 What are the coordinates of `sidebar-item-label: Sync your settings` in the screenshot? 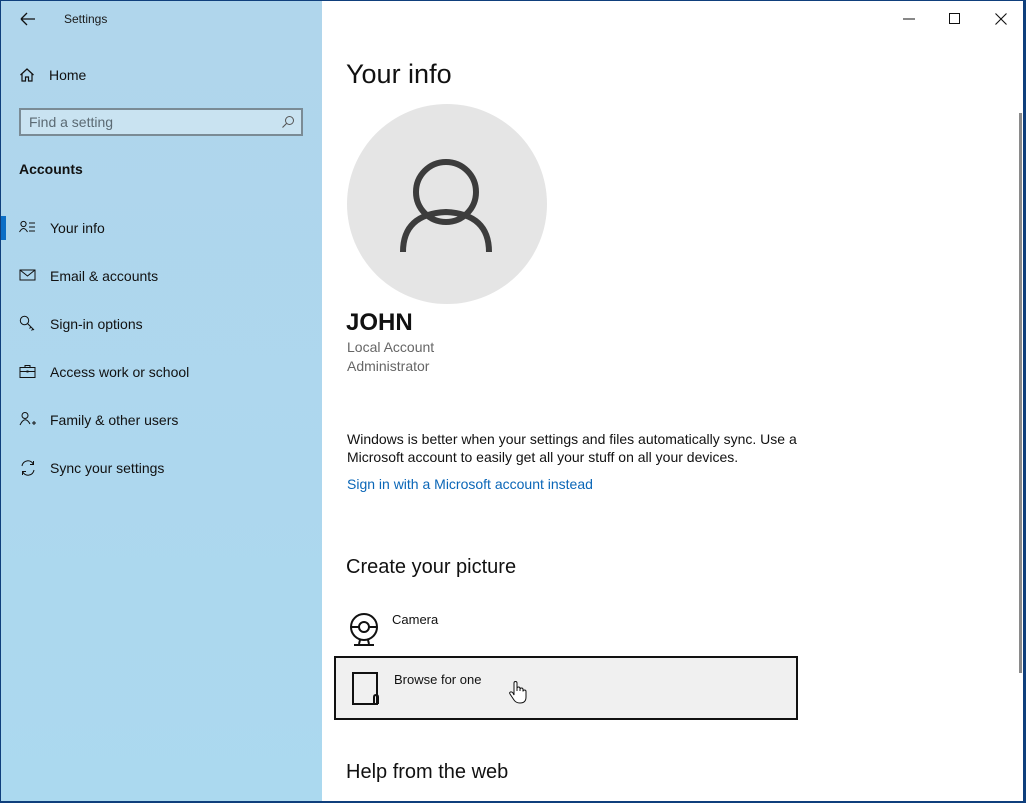 It's located at (107, 468).